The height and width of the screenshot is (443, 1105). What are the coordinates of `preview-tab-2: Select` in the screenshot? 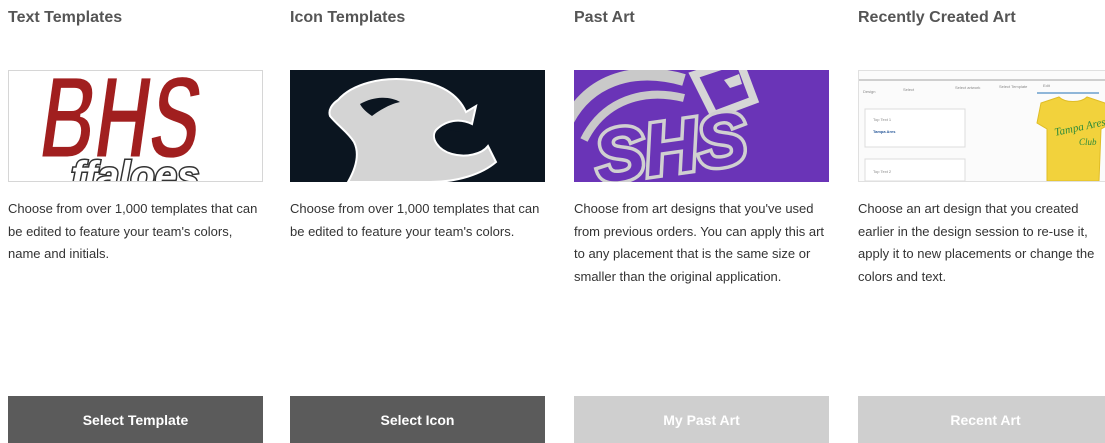 It's located at (909, 89).